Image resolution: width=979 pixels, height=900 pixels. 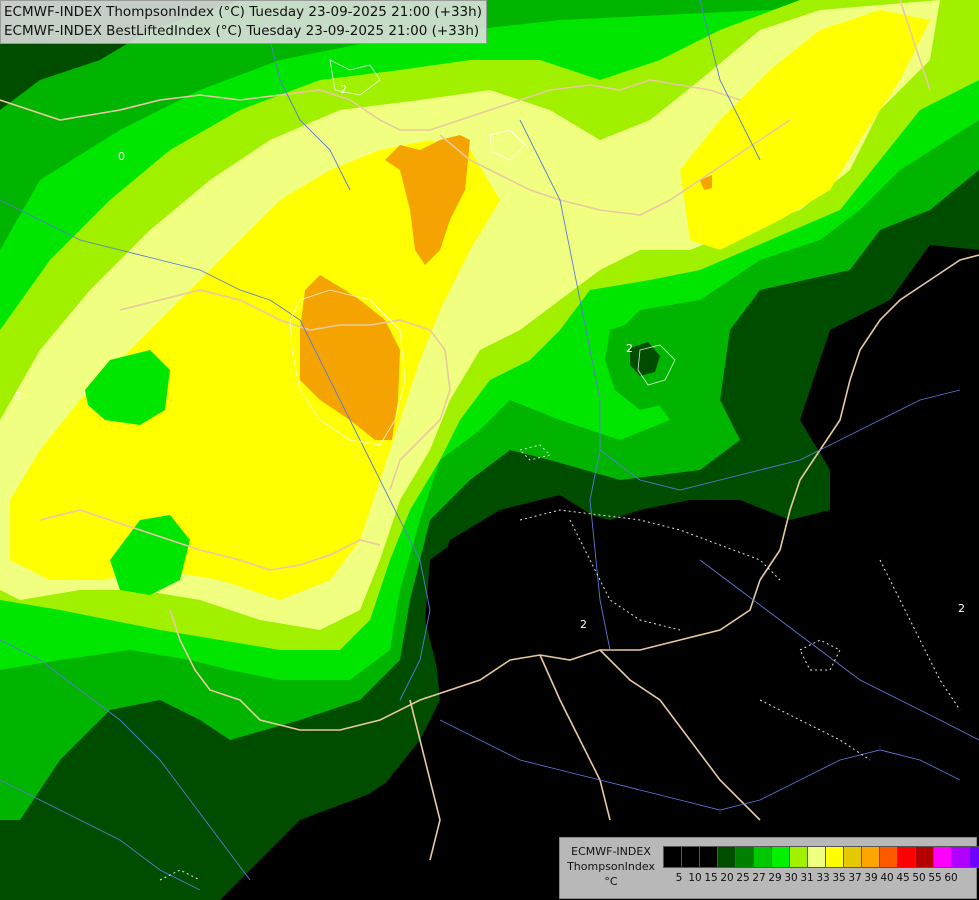 I want to click on legend-tick-label: 29, so click(x=775, y=878).